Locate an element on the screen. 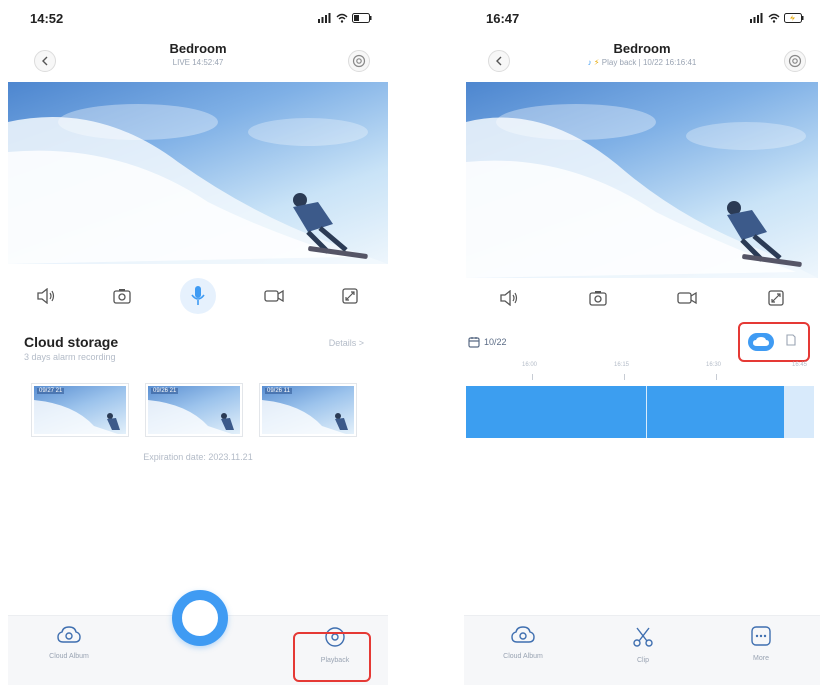  screen-header: Bedroom LIVE 14:52:47 is located at coordinates (198, 58).